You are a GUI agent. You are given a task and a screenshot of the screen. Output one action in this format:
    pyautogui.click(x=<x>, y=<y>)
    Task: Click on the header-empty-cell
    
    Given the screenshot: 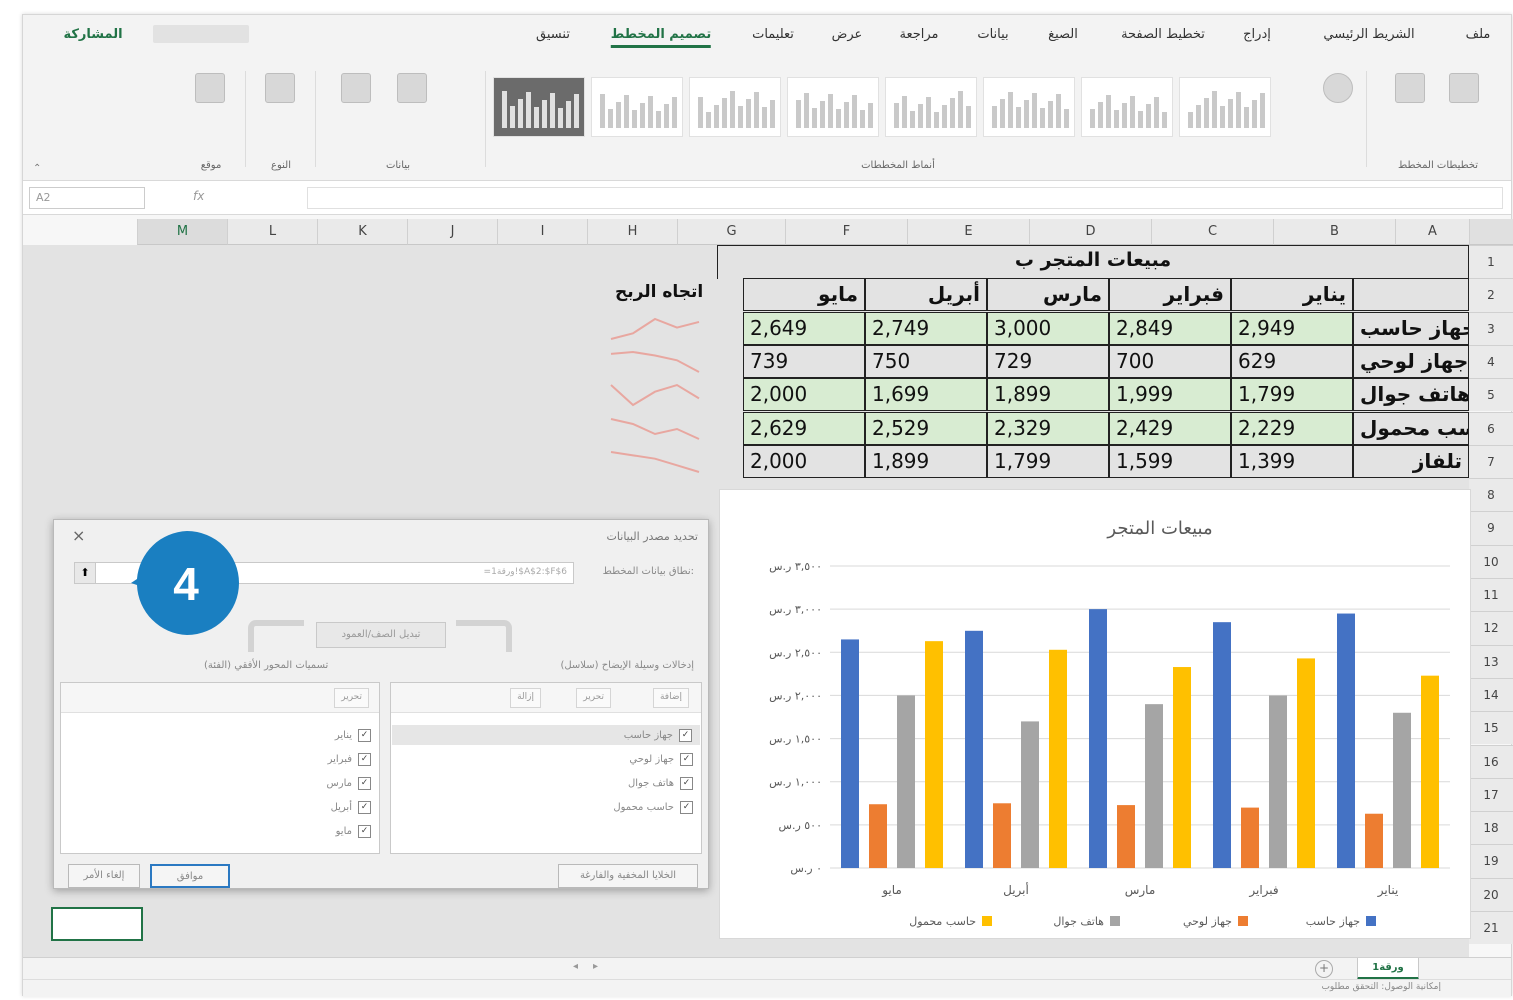 What is the action you would take?
    pyautogui.click(x=1411, y=295)
    